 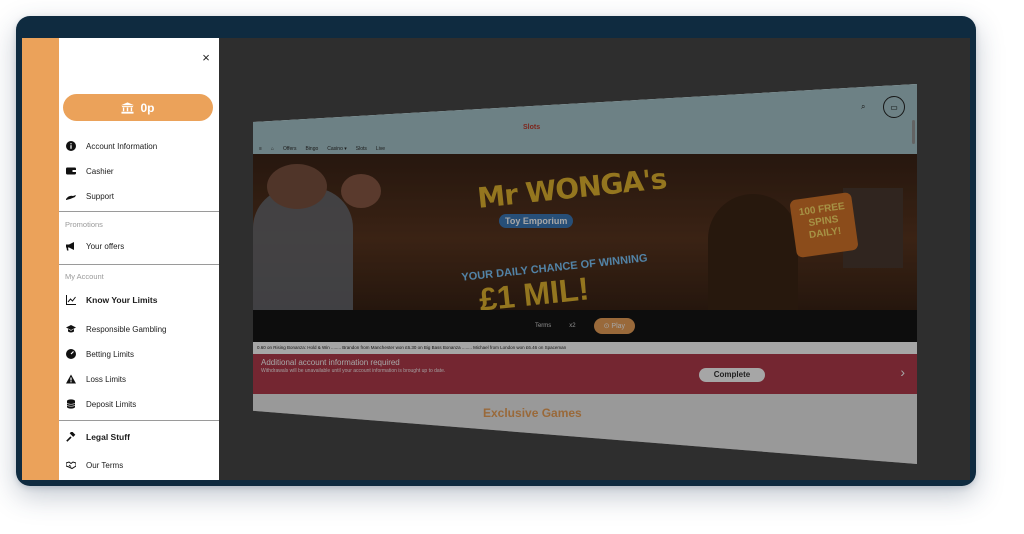 I want to click on banner-title: Mr WONGA's, so click(x=571, y=188).